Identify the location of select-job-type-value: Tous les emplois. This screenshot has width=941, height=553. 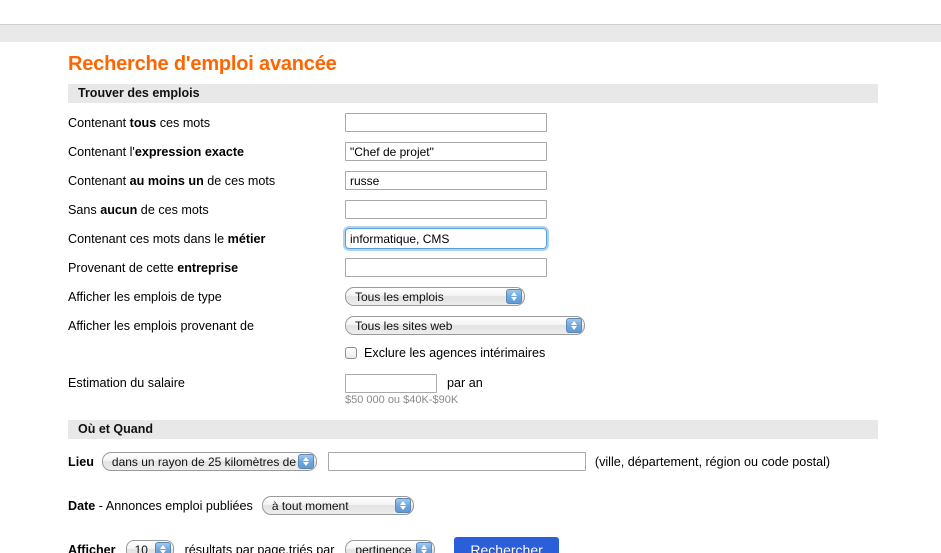
(399, 296).